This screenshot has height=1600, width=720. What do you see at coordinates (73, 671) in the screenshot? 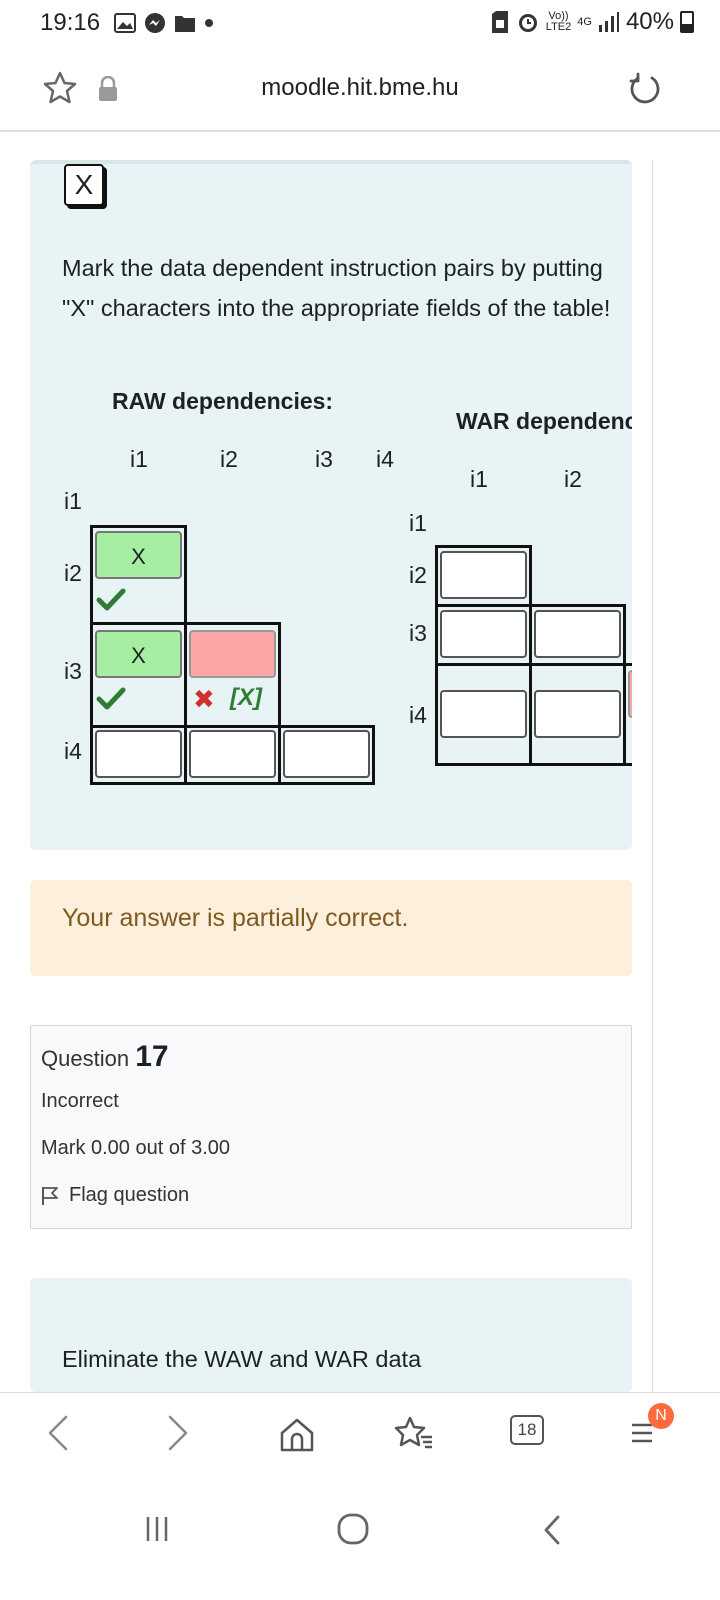
I see `raw-row-label: i3` at bounding box center [73, 671].